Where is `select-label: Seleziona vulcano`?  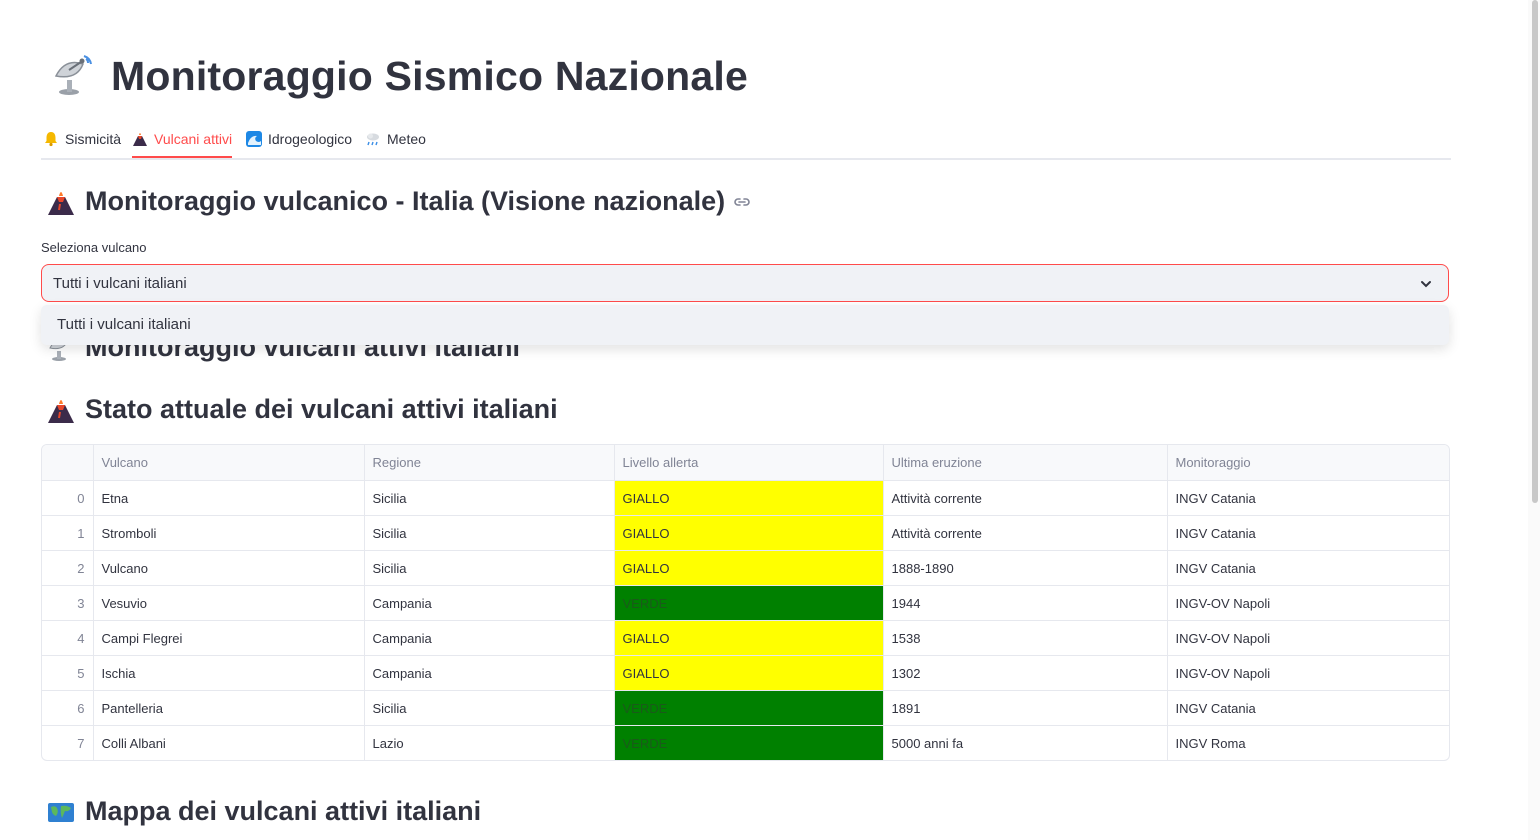
select-label: Seleziona vulcano is located at coordinates (94, 247).